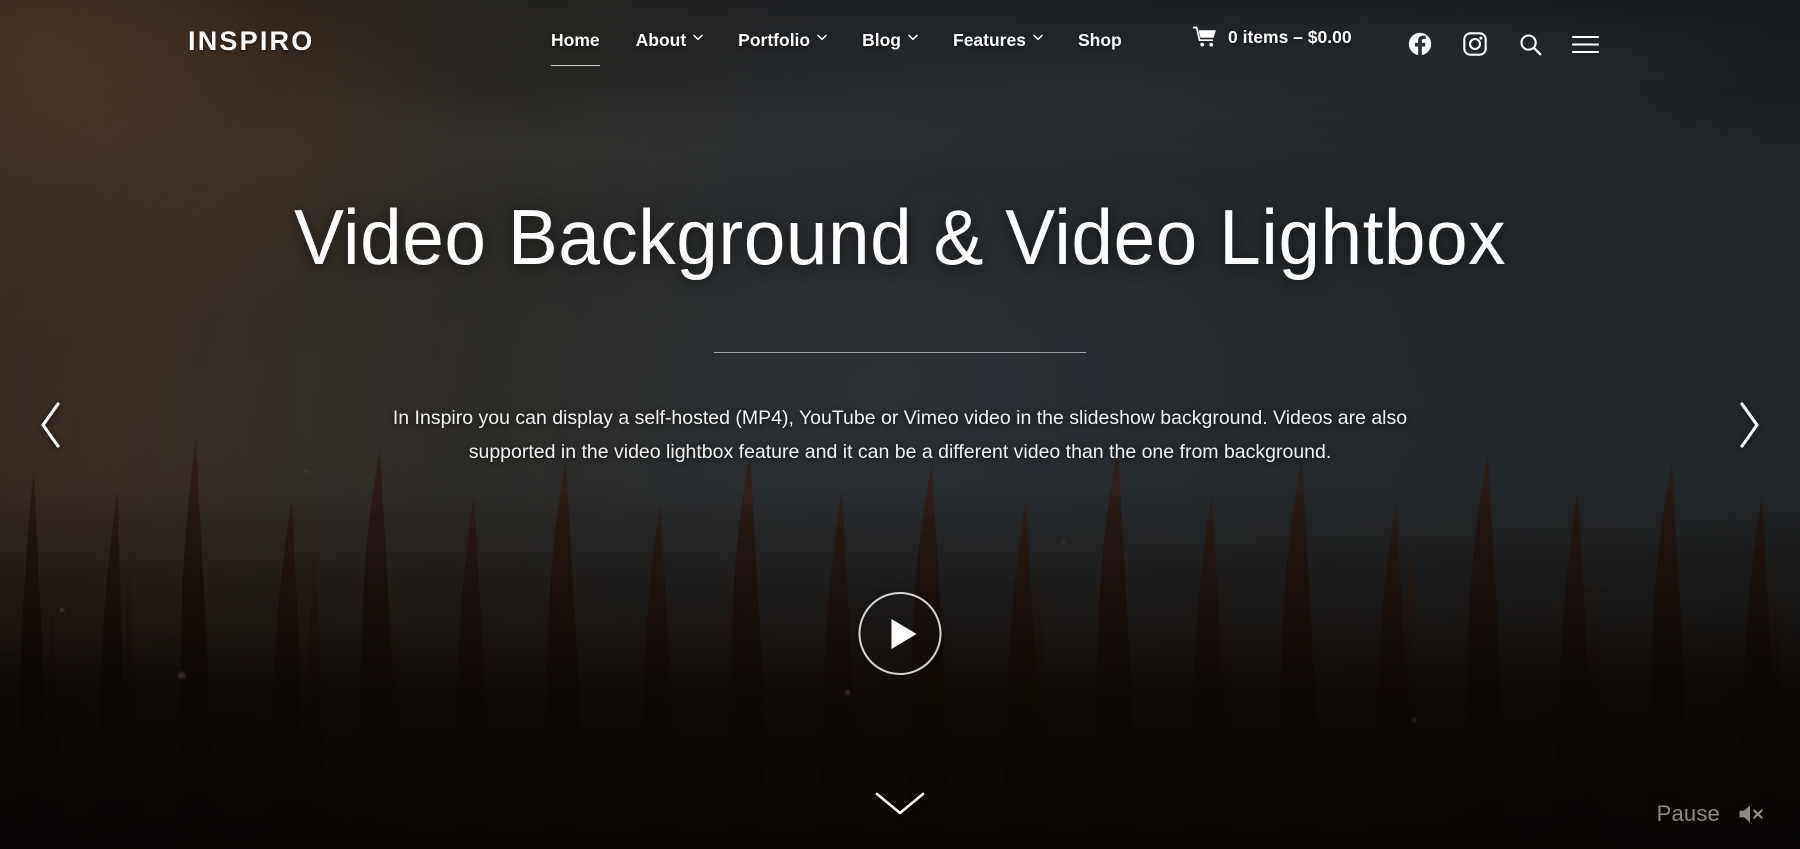  I want to click on hamburger-menu-icon, so click(1585, 44).